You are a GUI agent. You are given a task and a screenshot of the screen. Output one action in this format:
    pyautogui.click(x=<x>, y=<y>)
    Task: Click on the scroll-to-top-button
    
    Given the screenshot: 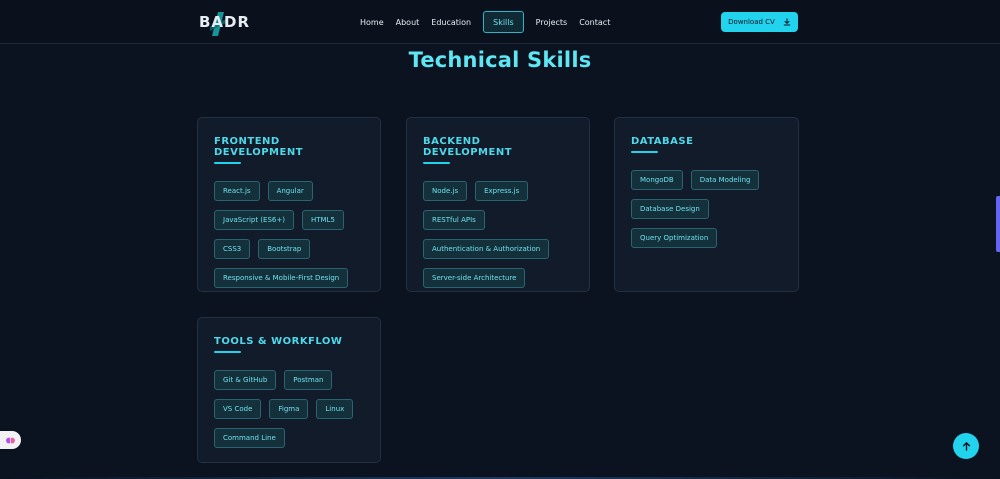 What is the action you would take?
    pyautogui.click(x=966, y=446)
    